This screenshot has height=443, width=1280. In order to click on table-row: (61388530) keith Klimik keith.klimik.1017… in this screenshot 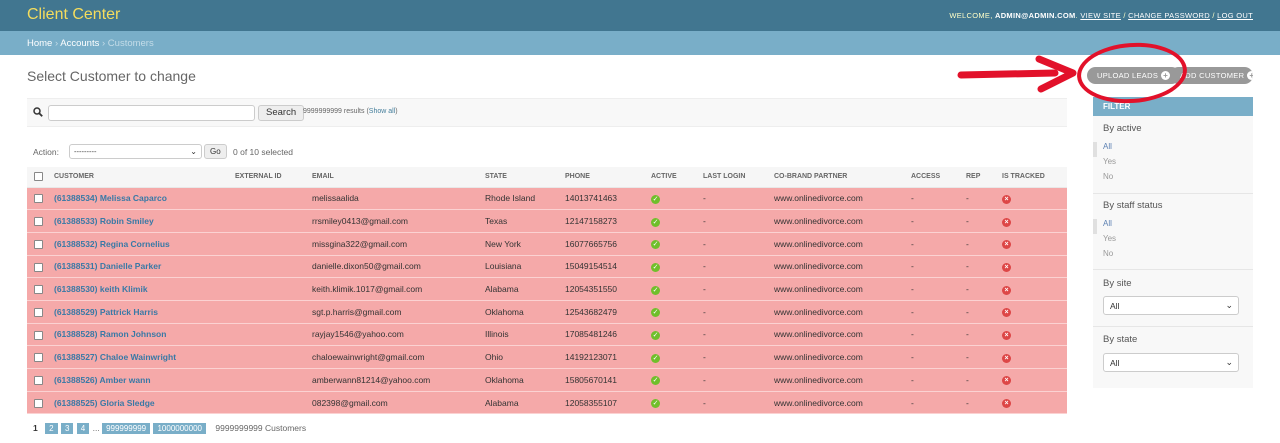, I will do `click(547, 289)`.